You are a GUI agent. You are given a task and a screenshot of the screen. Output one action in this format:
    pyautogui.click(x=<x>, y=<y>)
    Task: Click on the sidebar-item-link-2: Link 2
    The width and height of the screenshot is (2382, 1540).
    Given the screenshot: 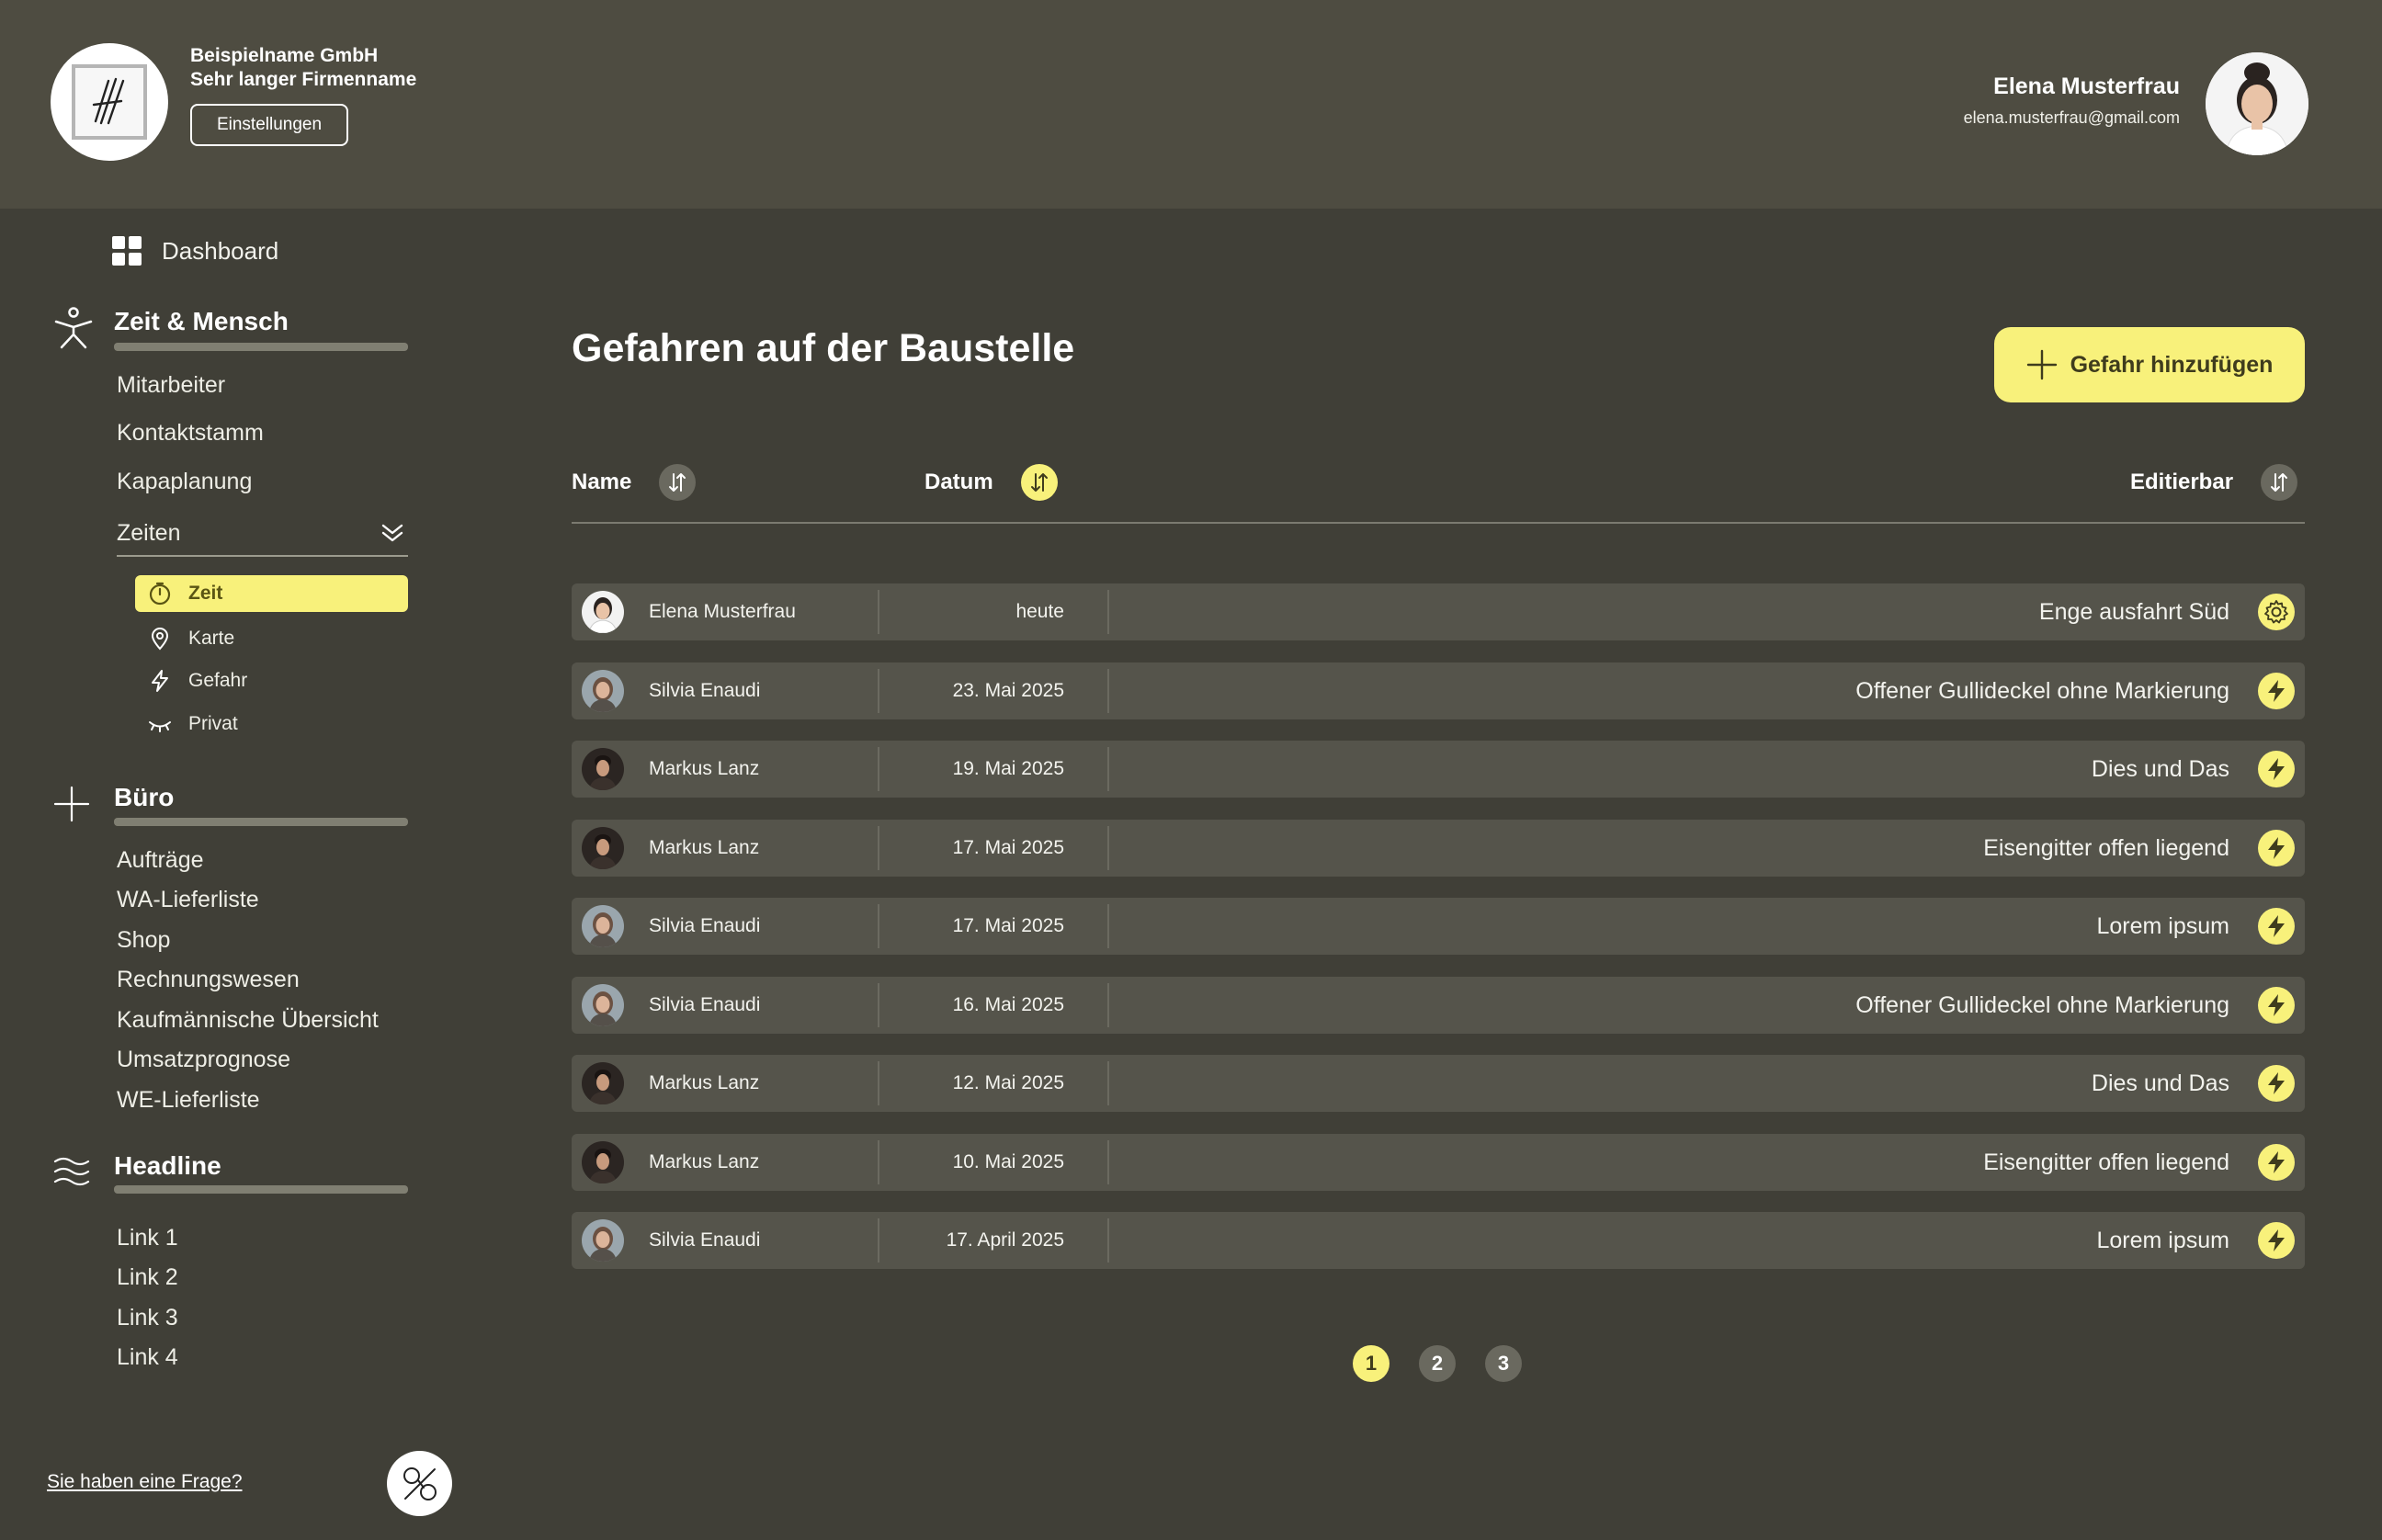 What is the action you would take?
    pyautogui.click(x=148, y=1277)
    